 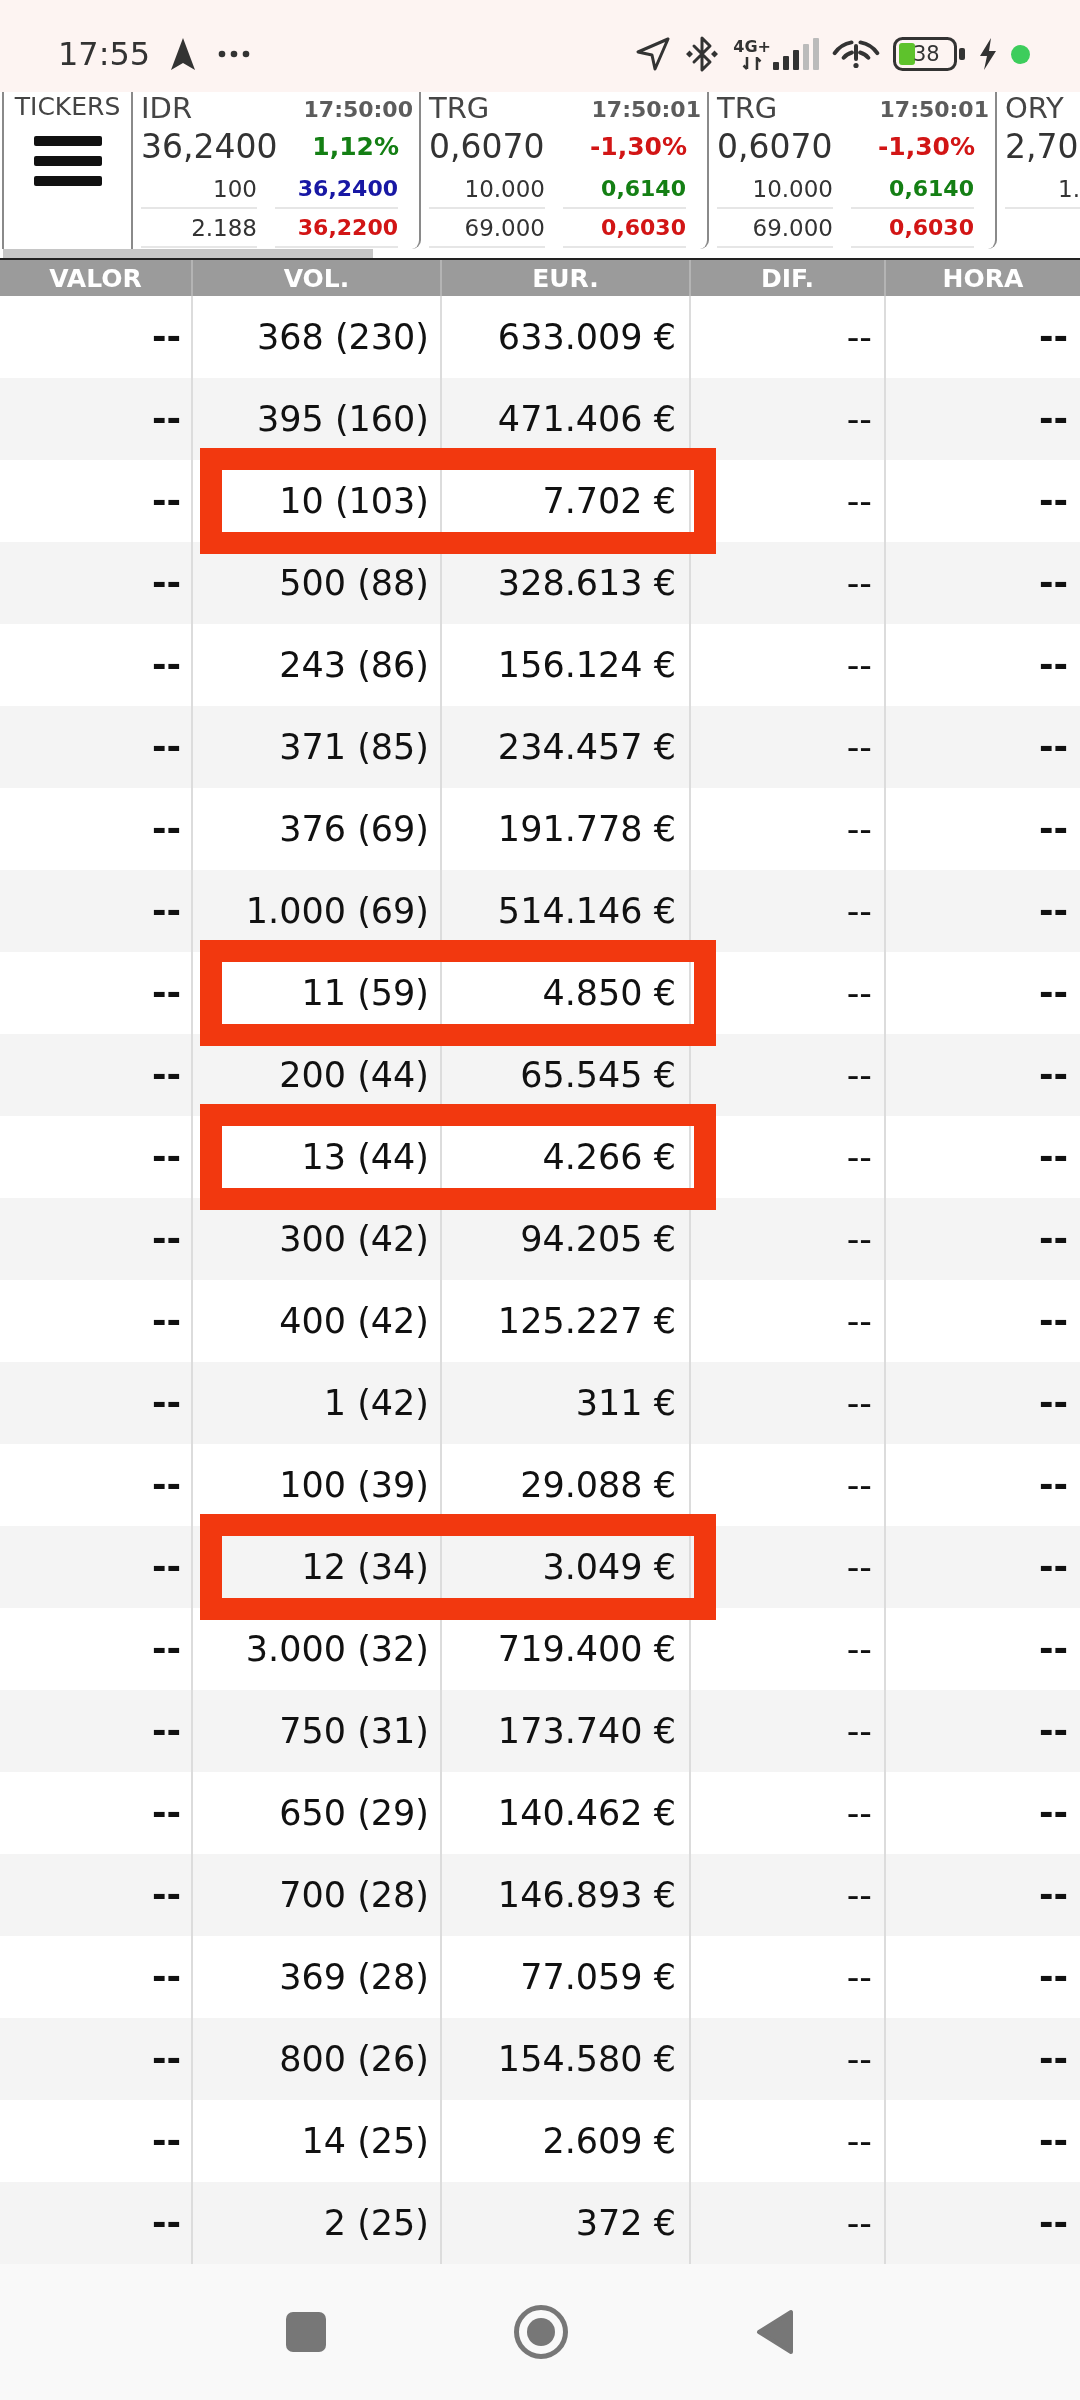 What do you see at coordinates (306, 2332) in the screenshot?
I see `recents-icon` at bounding box center [306, 2332].